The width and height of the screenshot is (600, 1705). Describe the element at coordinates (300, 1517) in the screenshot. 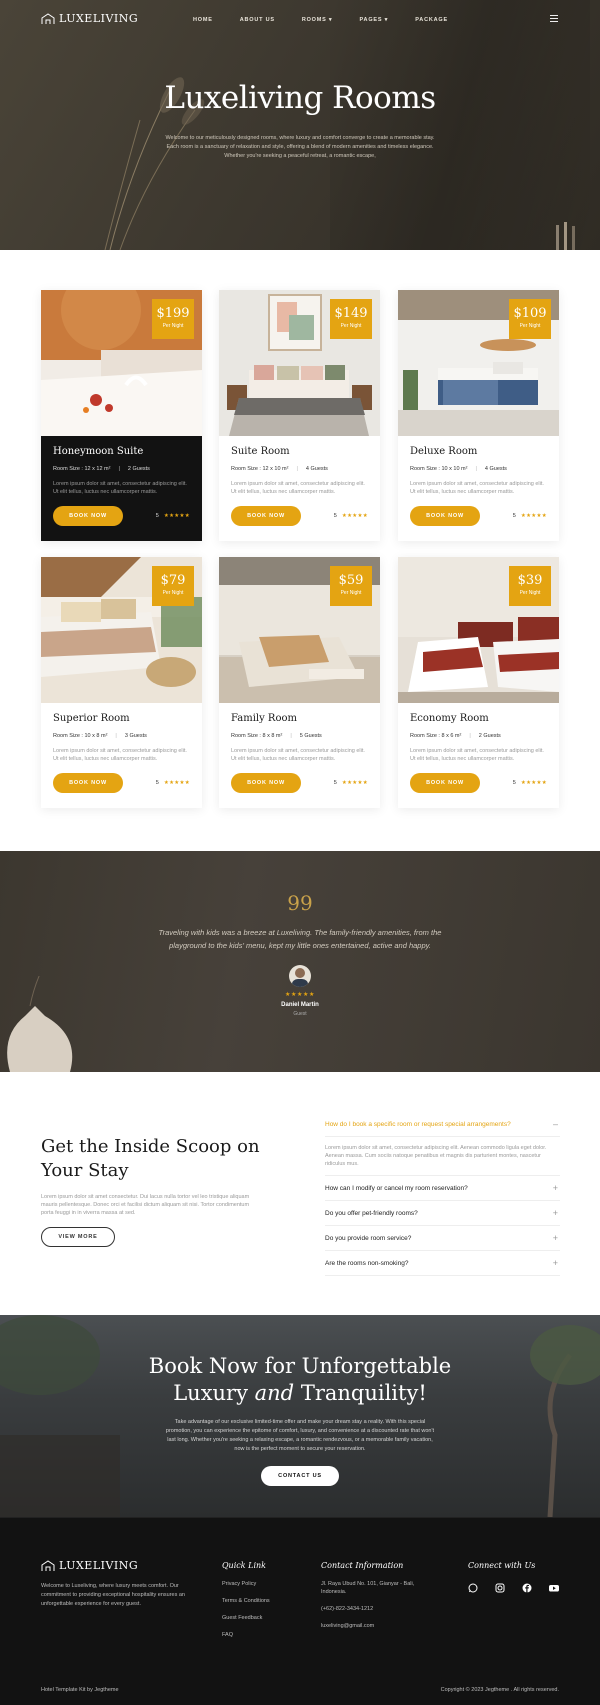

I see `footer-divider` at that location.